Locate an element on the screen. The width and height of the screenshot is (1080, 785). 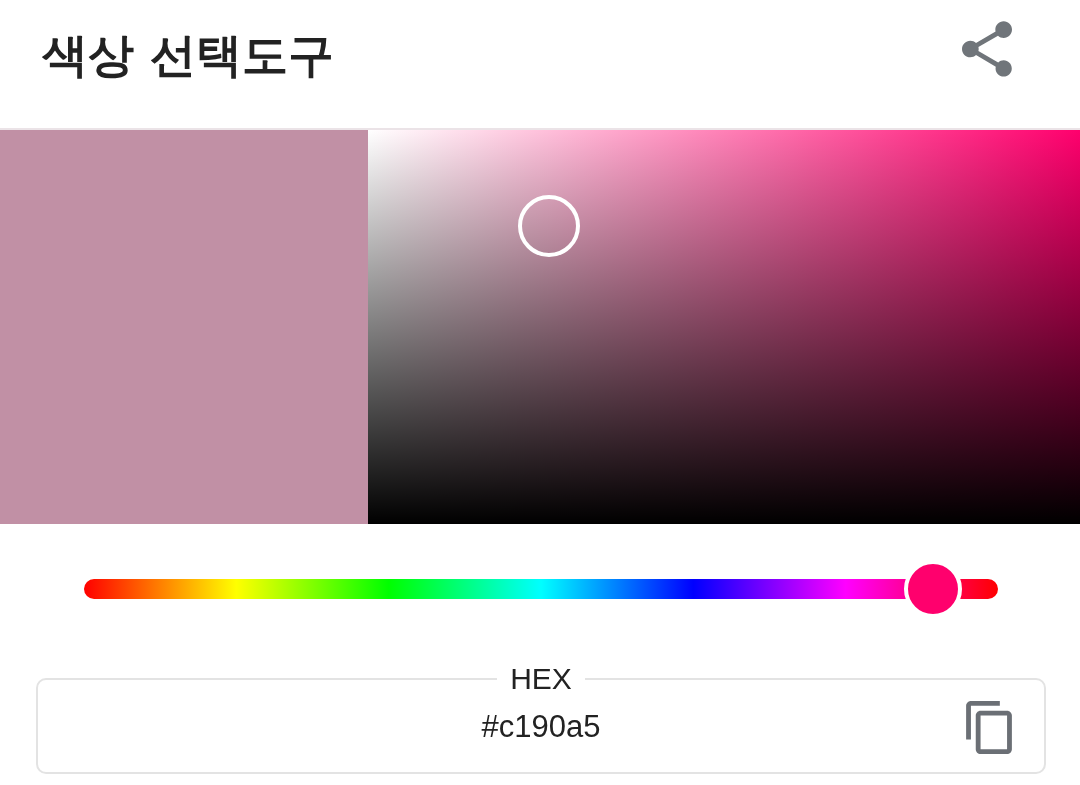
share-icon is located at coordinates (987, 49).